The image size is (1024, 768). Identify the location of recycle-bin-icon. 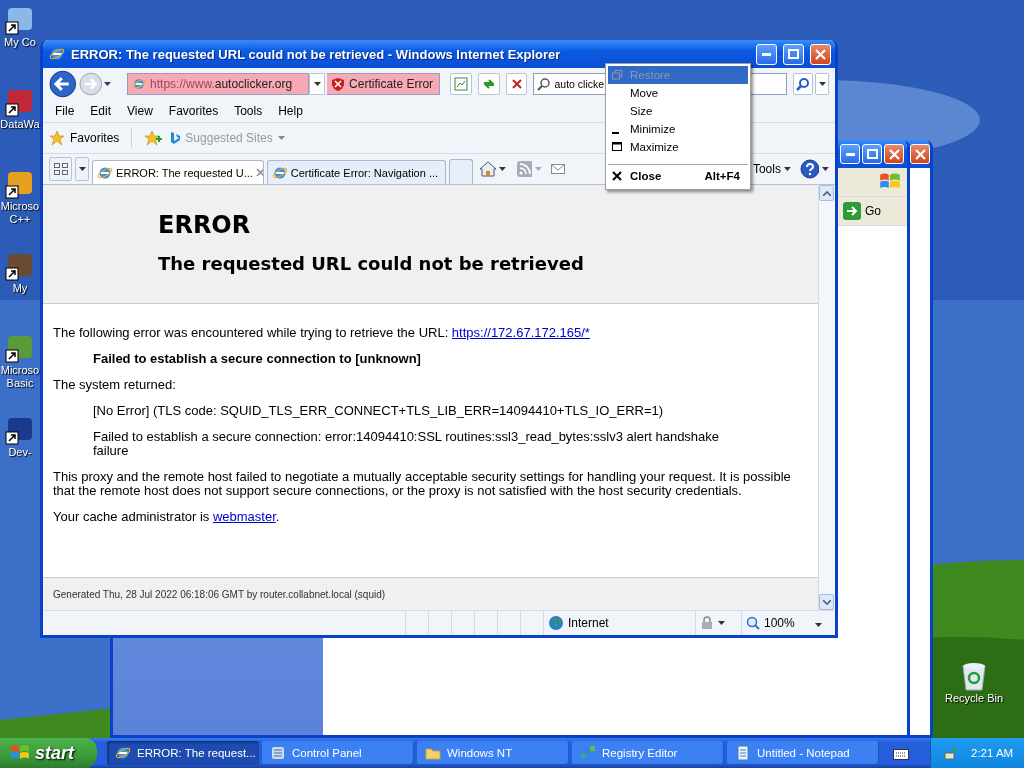
(974, 676).